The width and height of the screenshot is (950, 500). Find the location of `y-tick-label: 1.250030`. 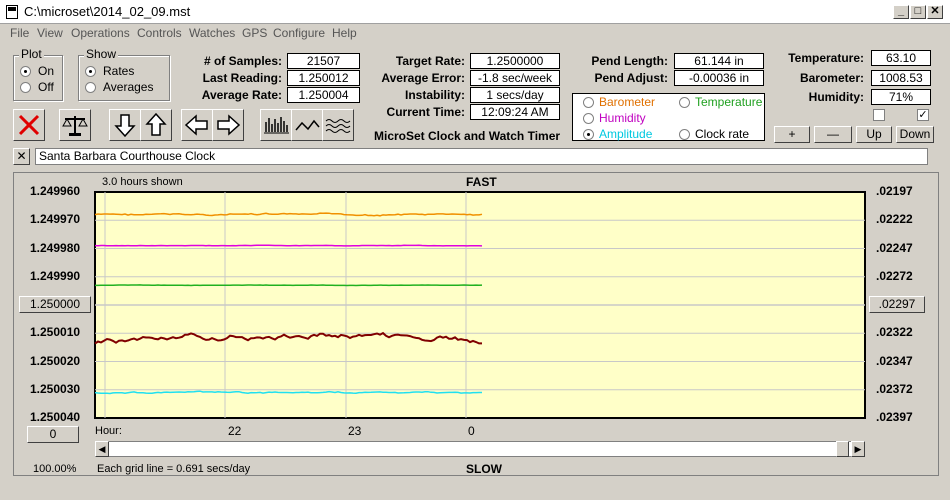

y-tick-label: 1.250030 is located at coordinates (55, 388).